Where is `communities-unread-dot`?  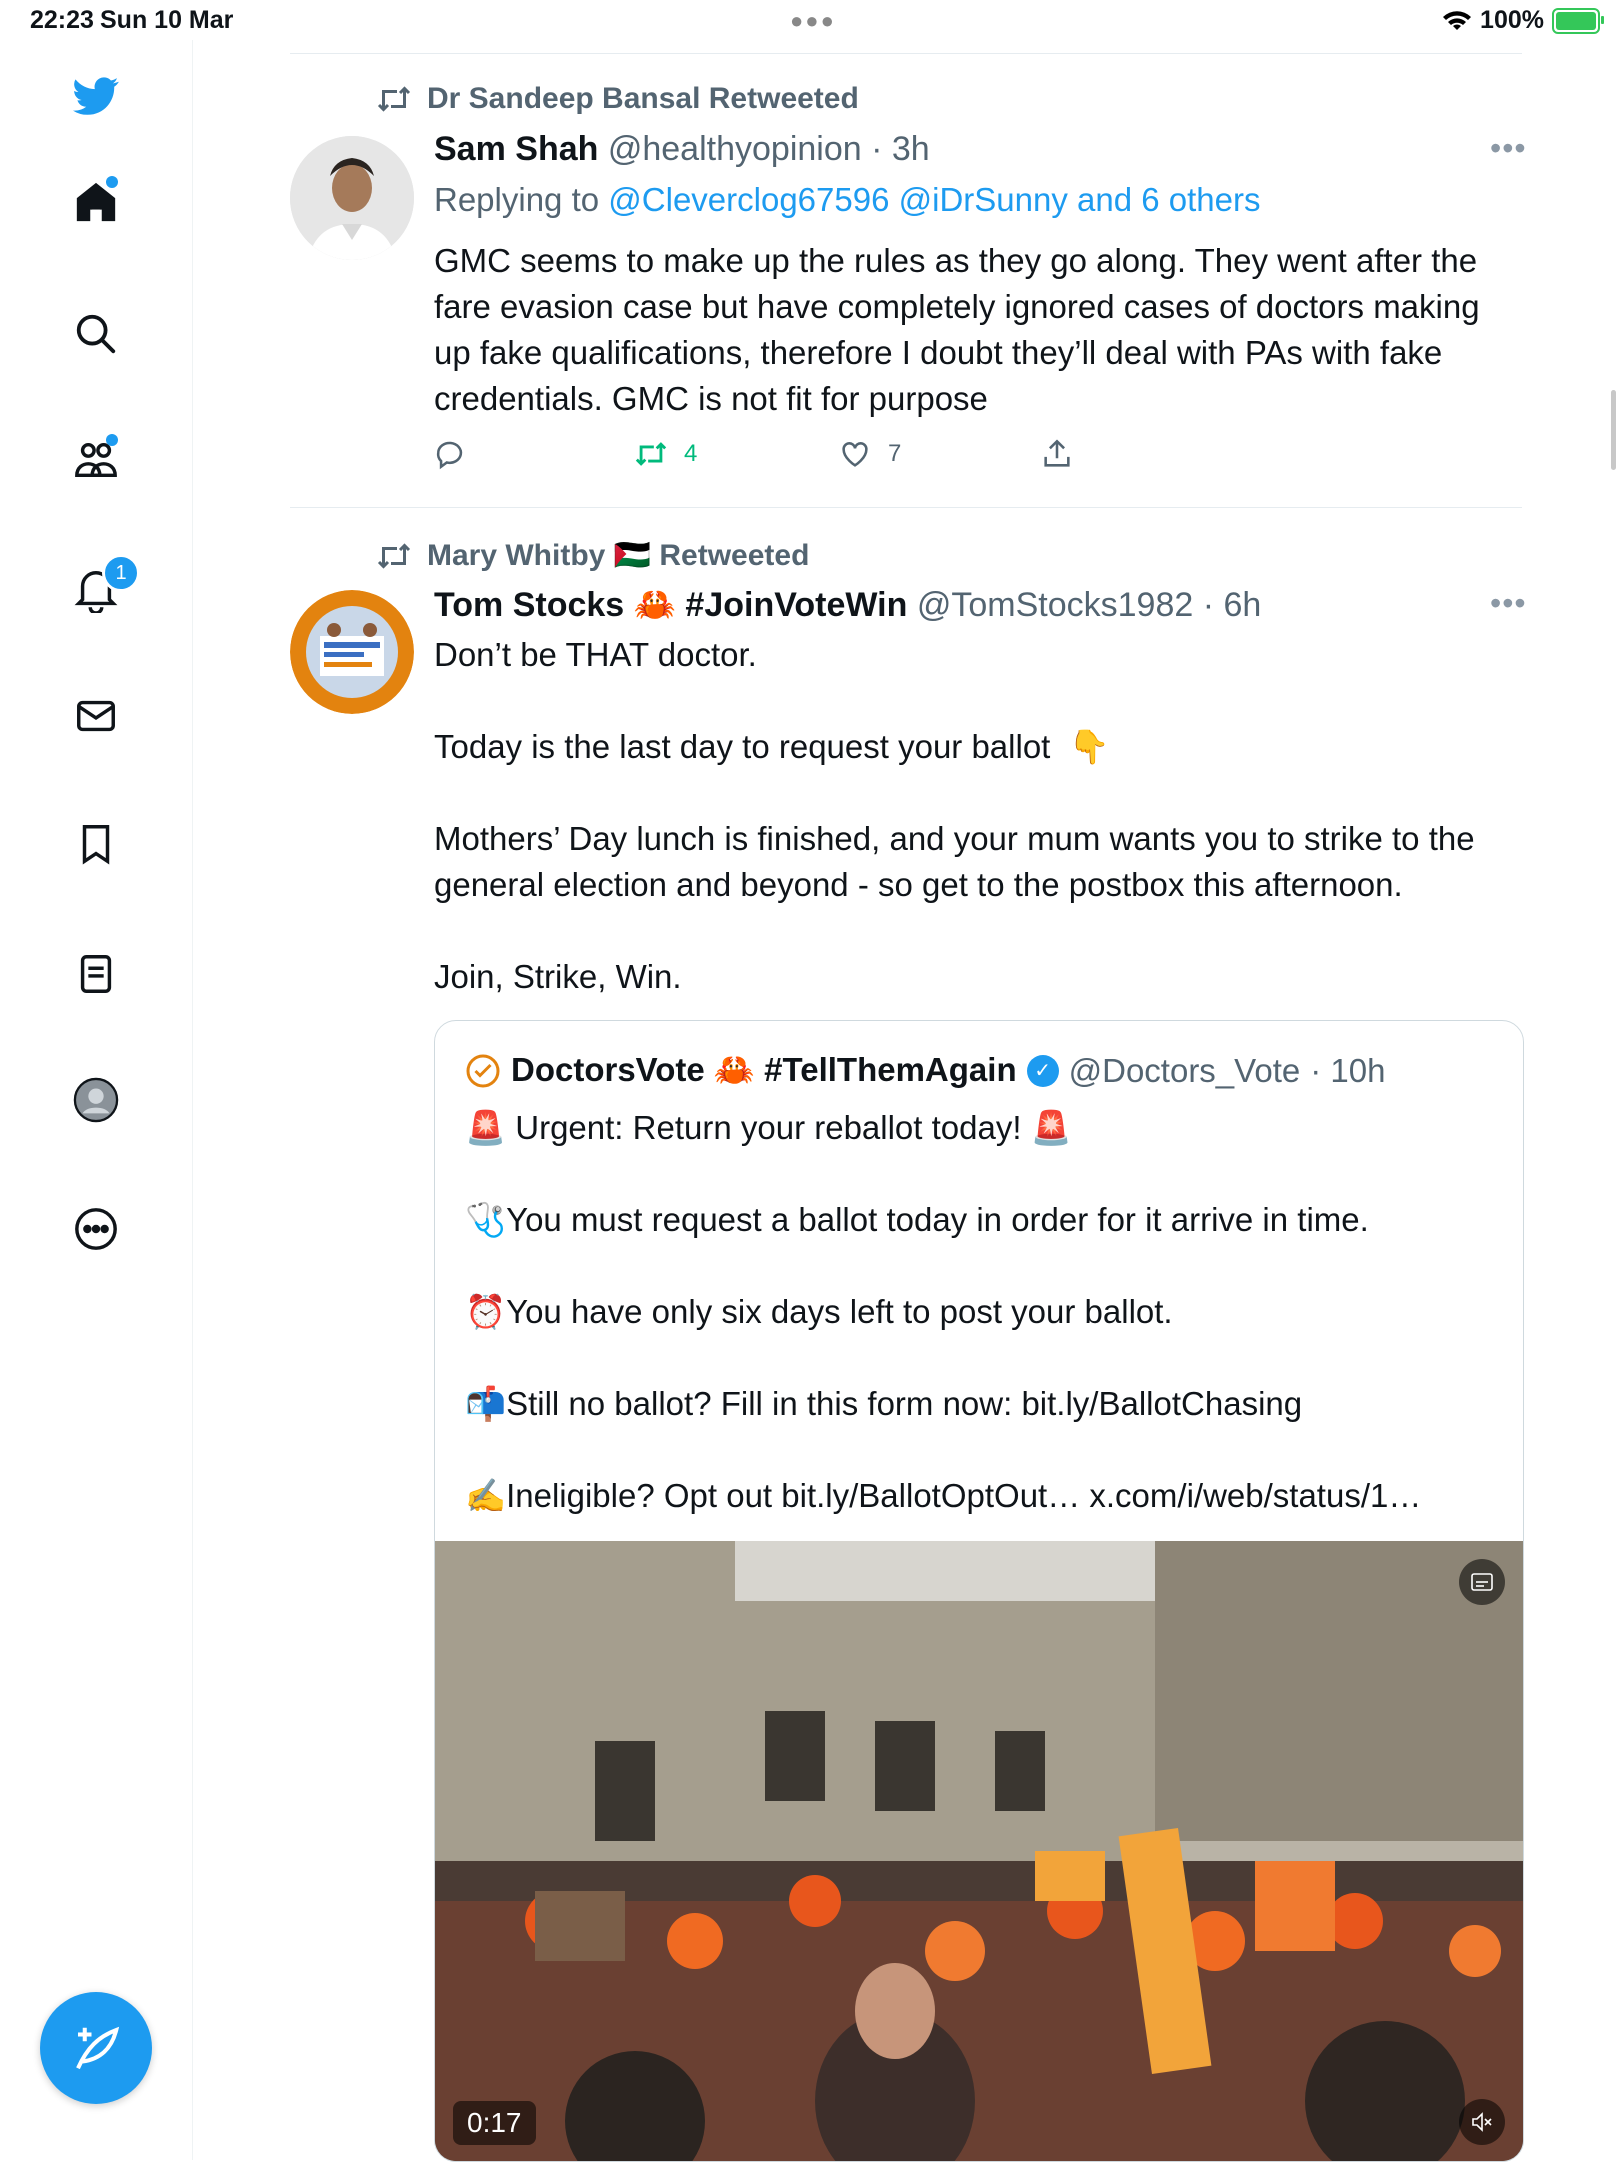 communities-unread-dot is located at coordinates (112, 440).